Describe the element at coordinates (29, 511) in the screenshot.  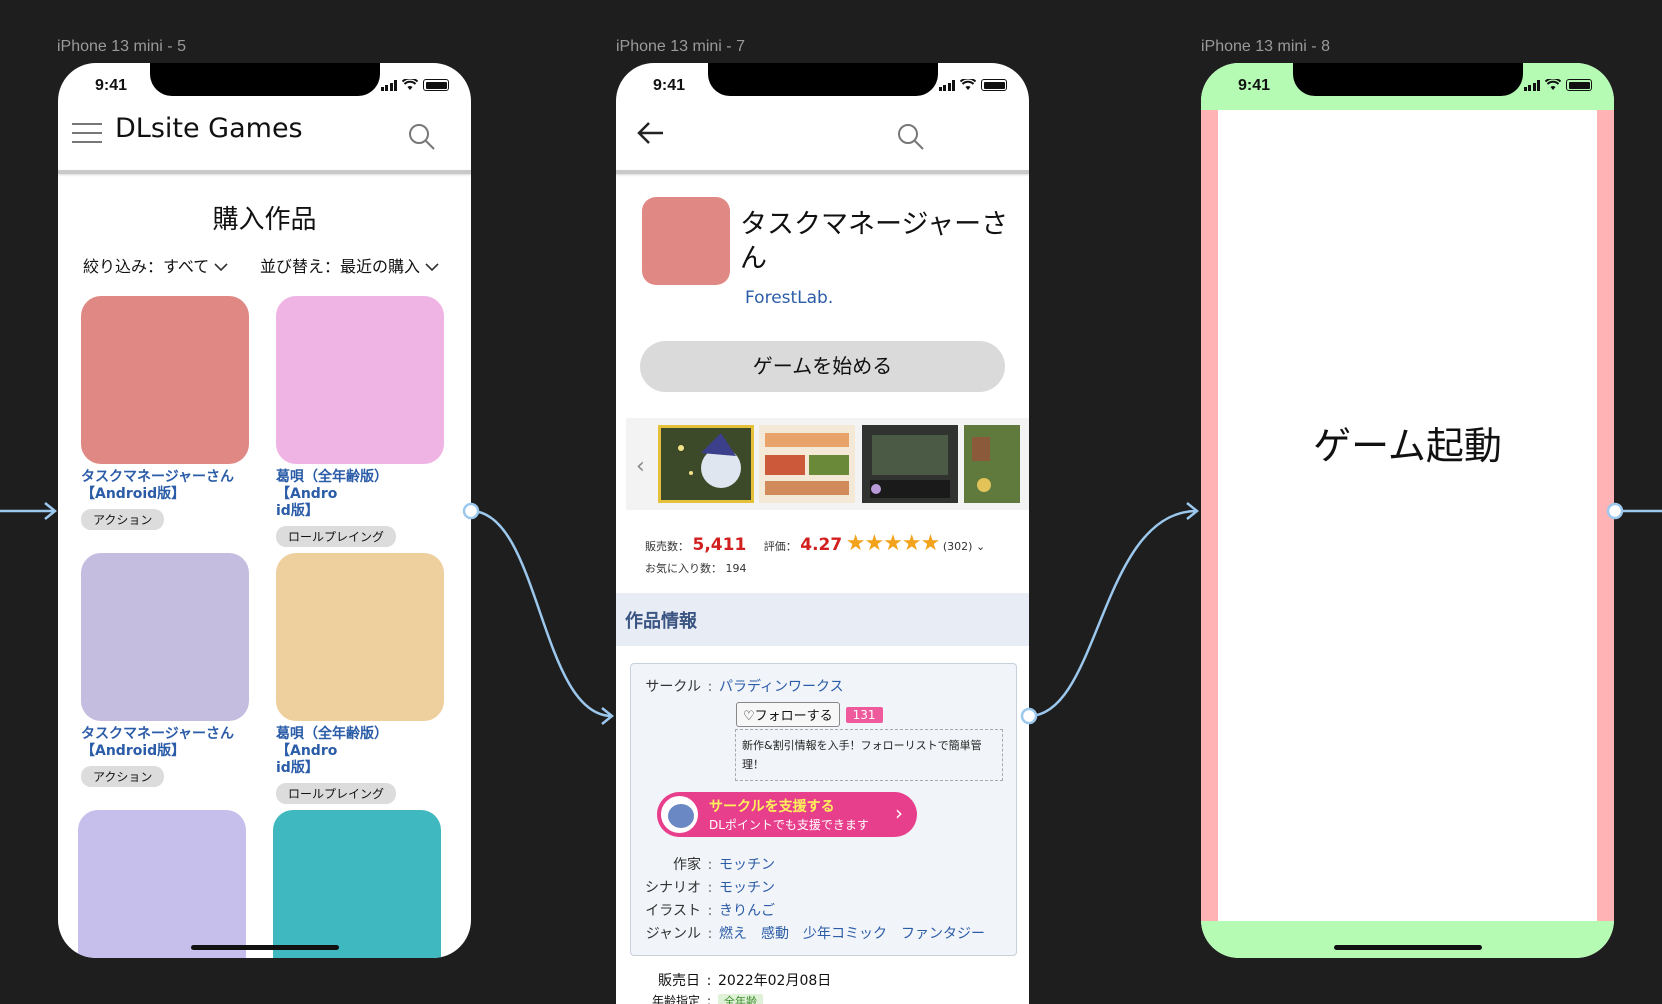
I see `connector-in-arrow` at that location.